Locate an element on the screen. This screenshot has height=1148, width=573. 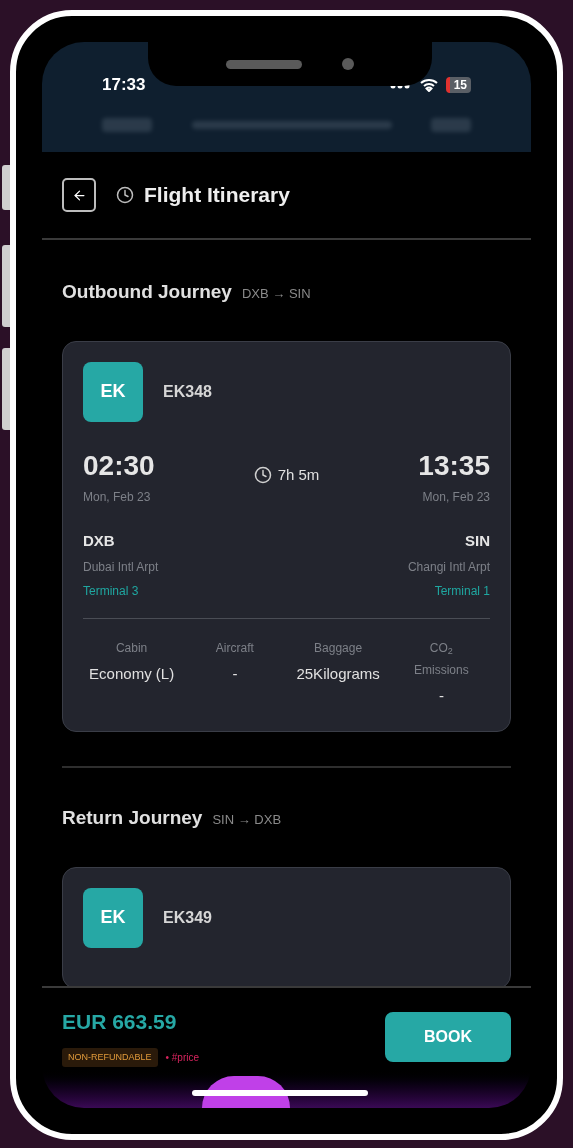
section-title: Outbound Journey is located at coordinates (147, 292).